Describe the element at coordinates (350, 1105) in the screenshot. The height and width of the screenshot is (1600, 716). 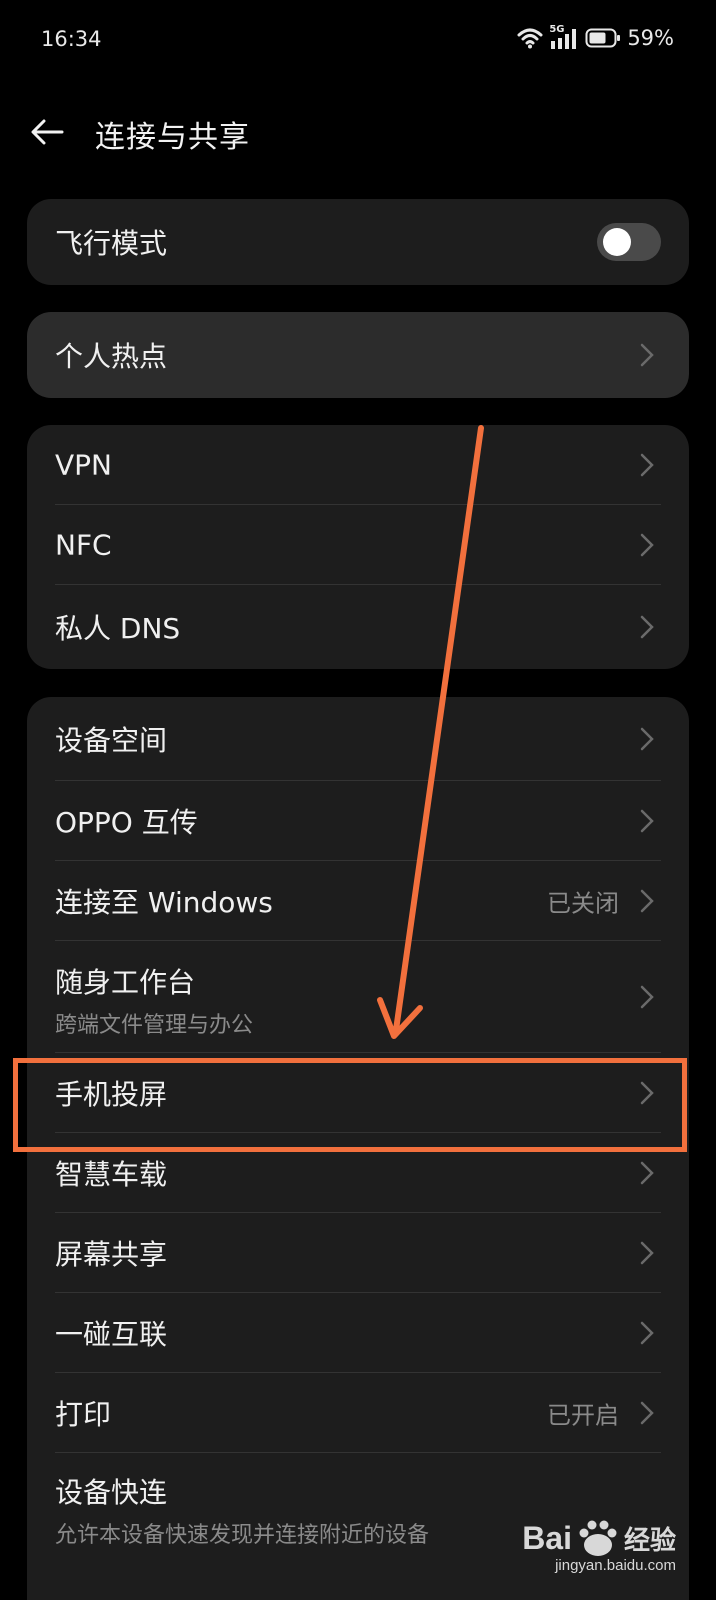
I see `annotation-highlight-box` at that location.